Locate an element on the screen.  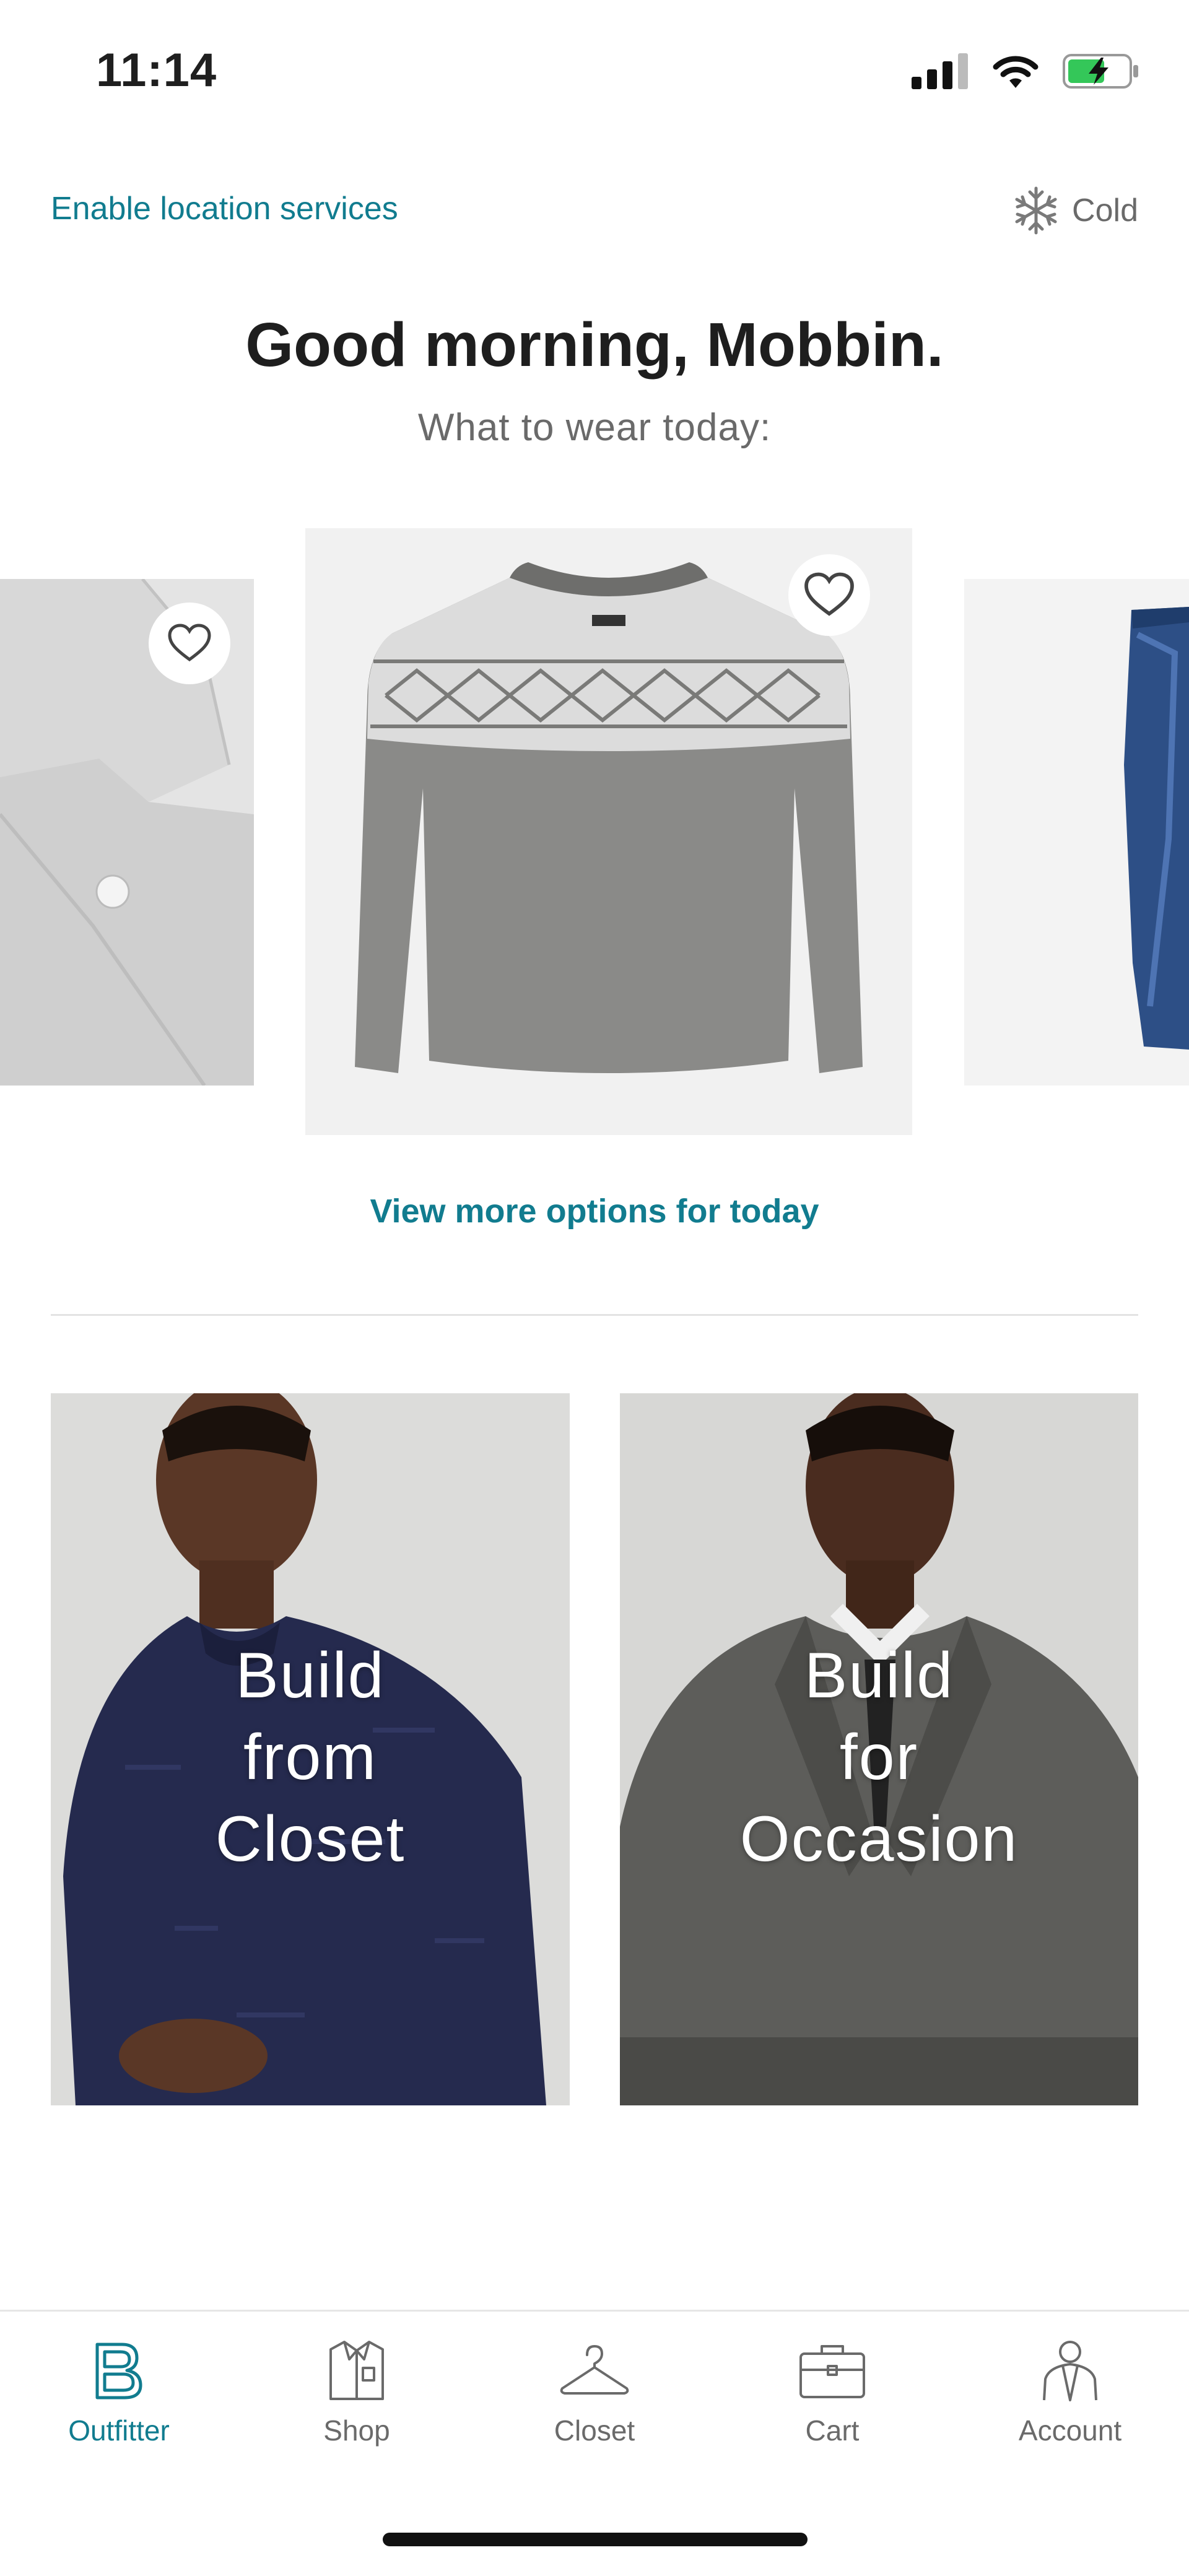
status-icons is located at coordinates (1025, 71).